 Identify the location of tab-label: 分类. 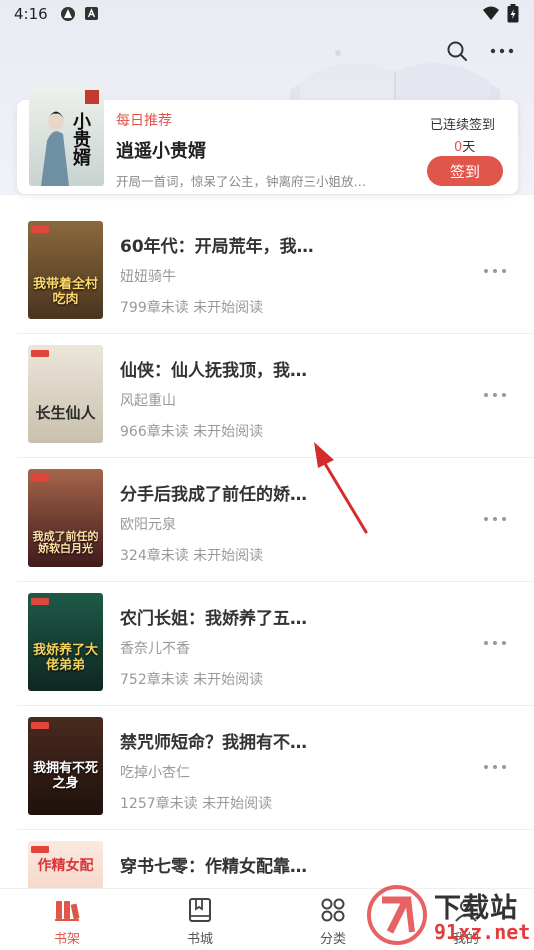
(332, 939).